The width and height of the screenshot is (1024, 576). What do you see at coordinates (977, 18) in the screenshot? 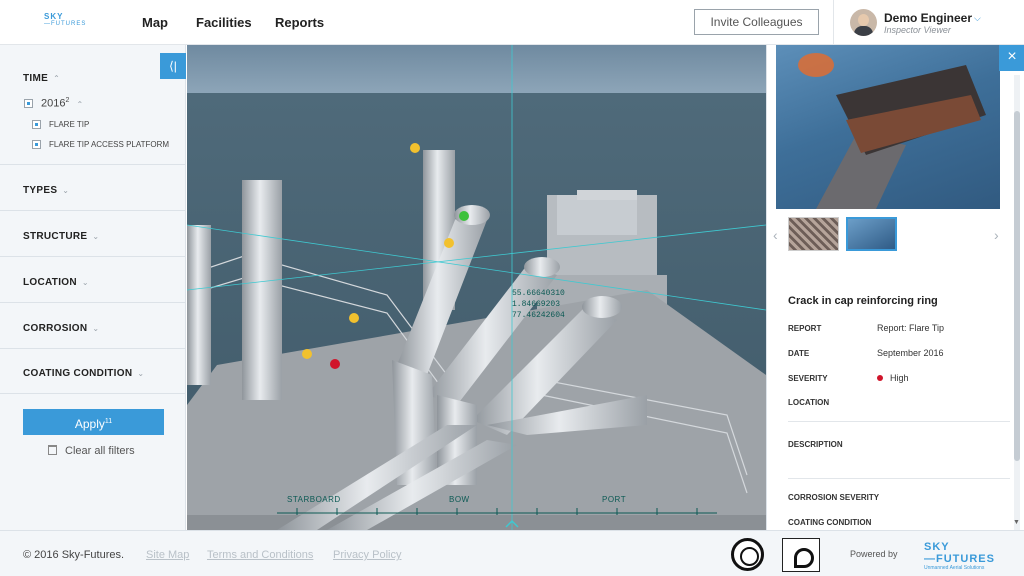
I see `chevron-down-icon: ⌵` at bounding box center [977, 18].